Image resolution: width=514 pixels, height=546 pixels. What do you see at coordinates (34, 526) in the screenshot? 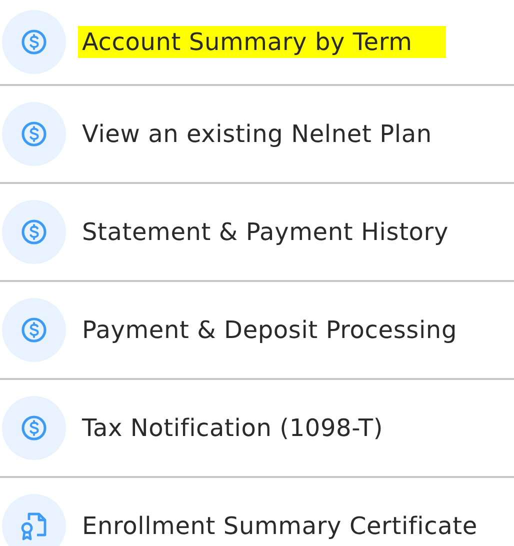
I see `certificate-icon` at bounding box center [34, 526].